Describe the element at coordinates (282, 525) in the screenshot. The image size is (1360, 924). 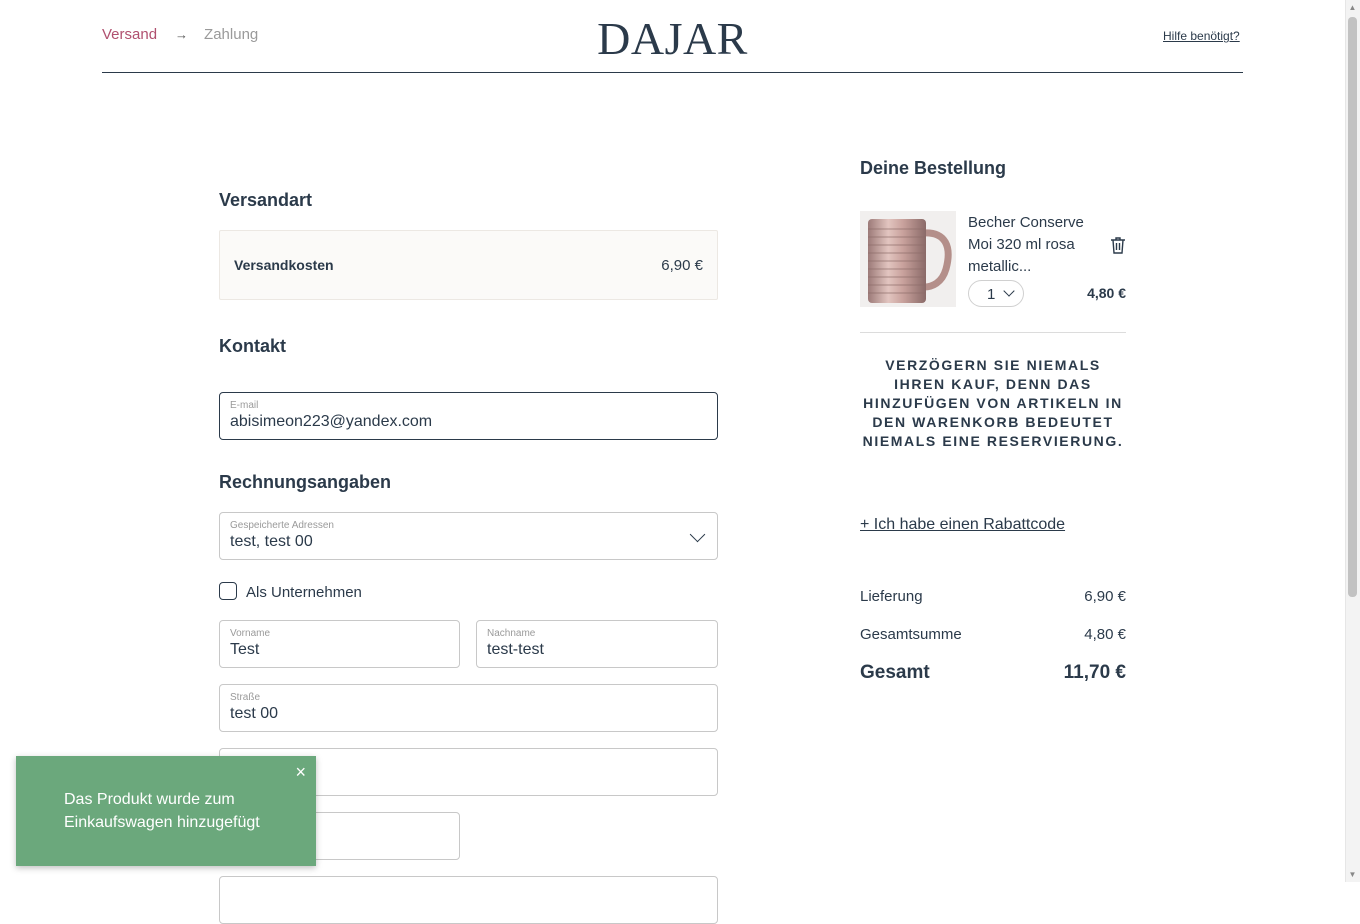
I see `saved-addresses-label: Gespeicherte Adressen` at that location.